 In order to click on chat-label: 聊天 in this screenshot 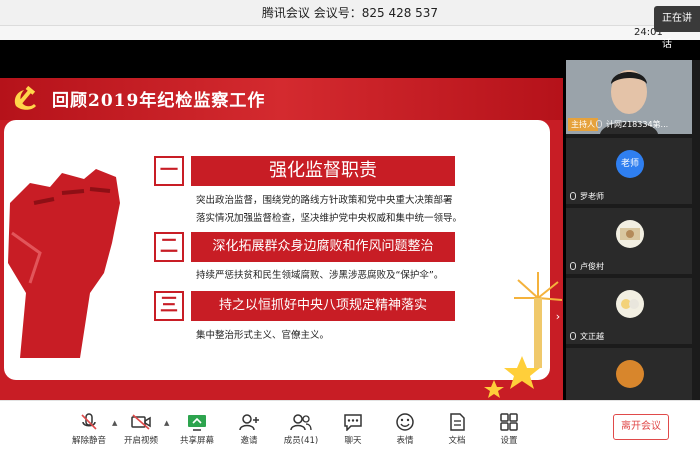, I will do `click(353, 441)`.